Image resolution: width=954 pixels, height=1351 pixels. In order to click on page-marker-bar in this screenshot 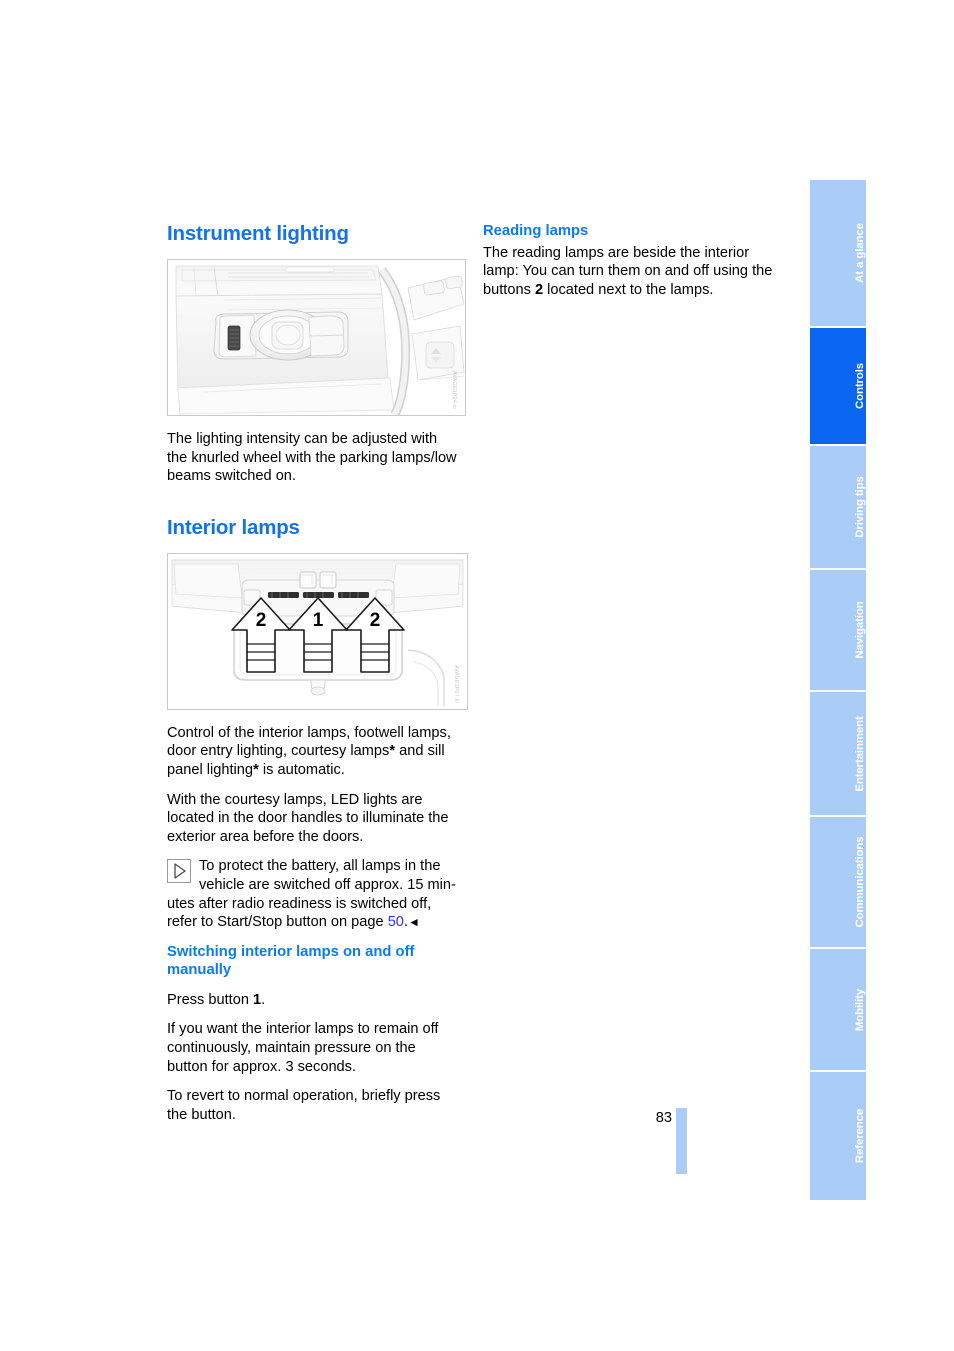, I will do `click(681, 1141)`.